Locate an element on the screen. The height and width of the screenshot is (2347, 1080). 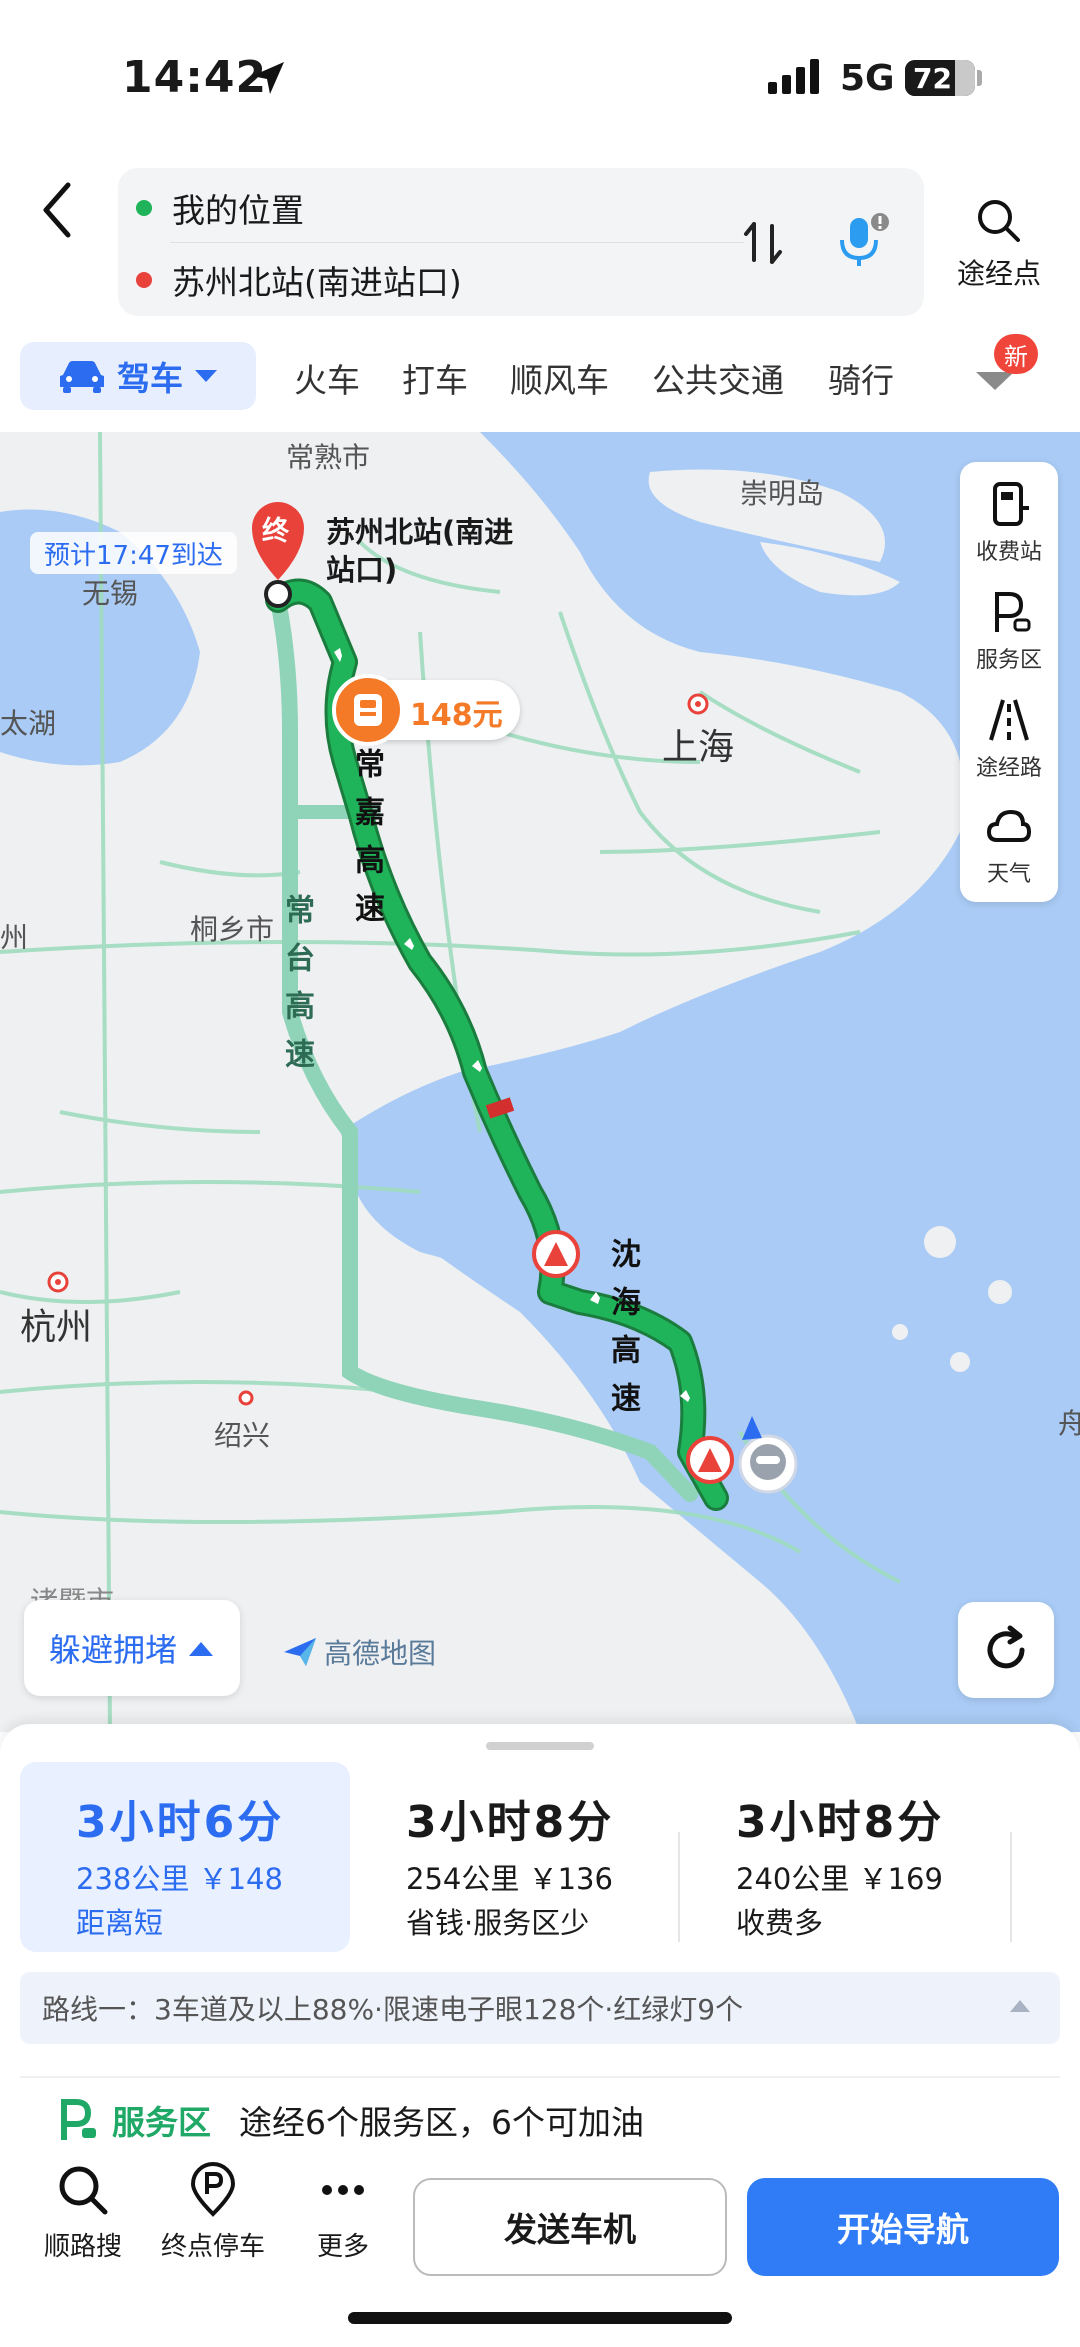
tool-toll-label: 收费站 is located at coordinates (1008, 552).